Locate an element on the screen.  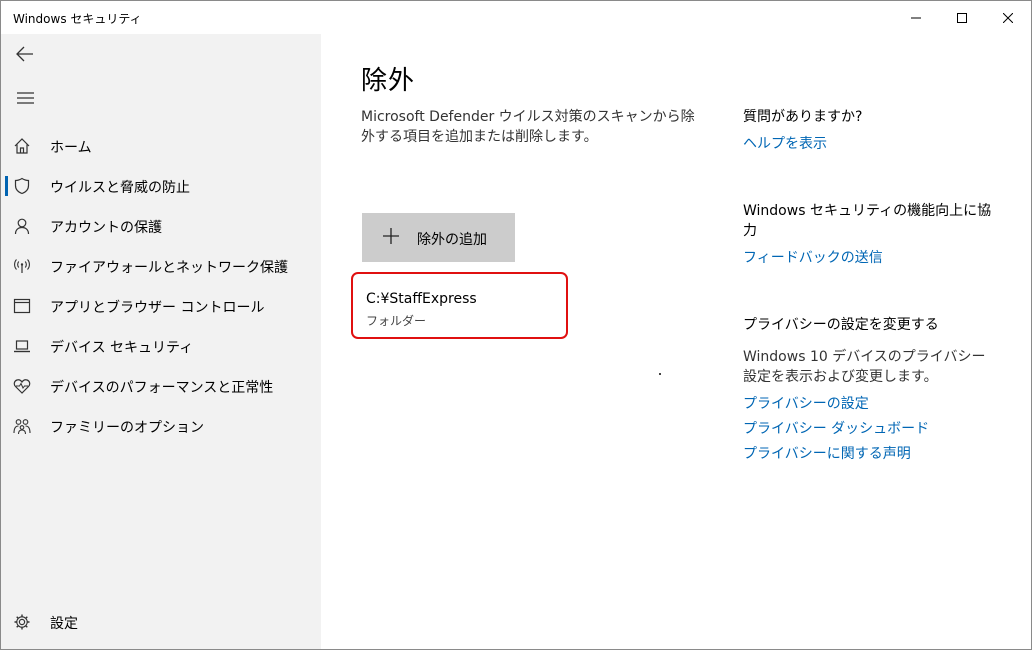
window-title: Windows セキュリティ is located at coordinates (77, 19).